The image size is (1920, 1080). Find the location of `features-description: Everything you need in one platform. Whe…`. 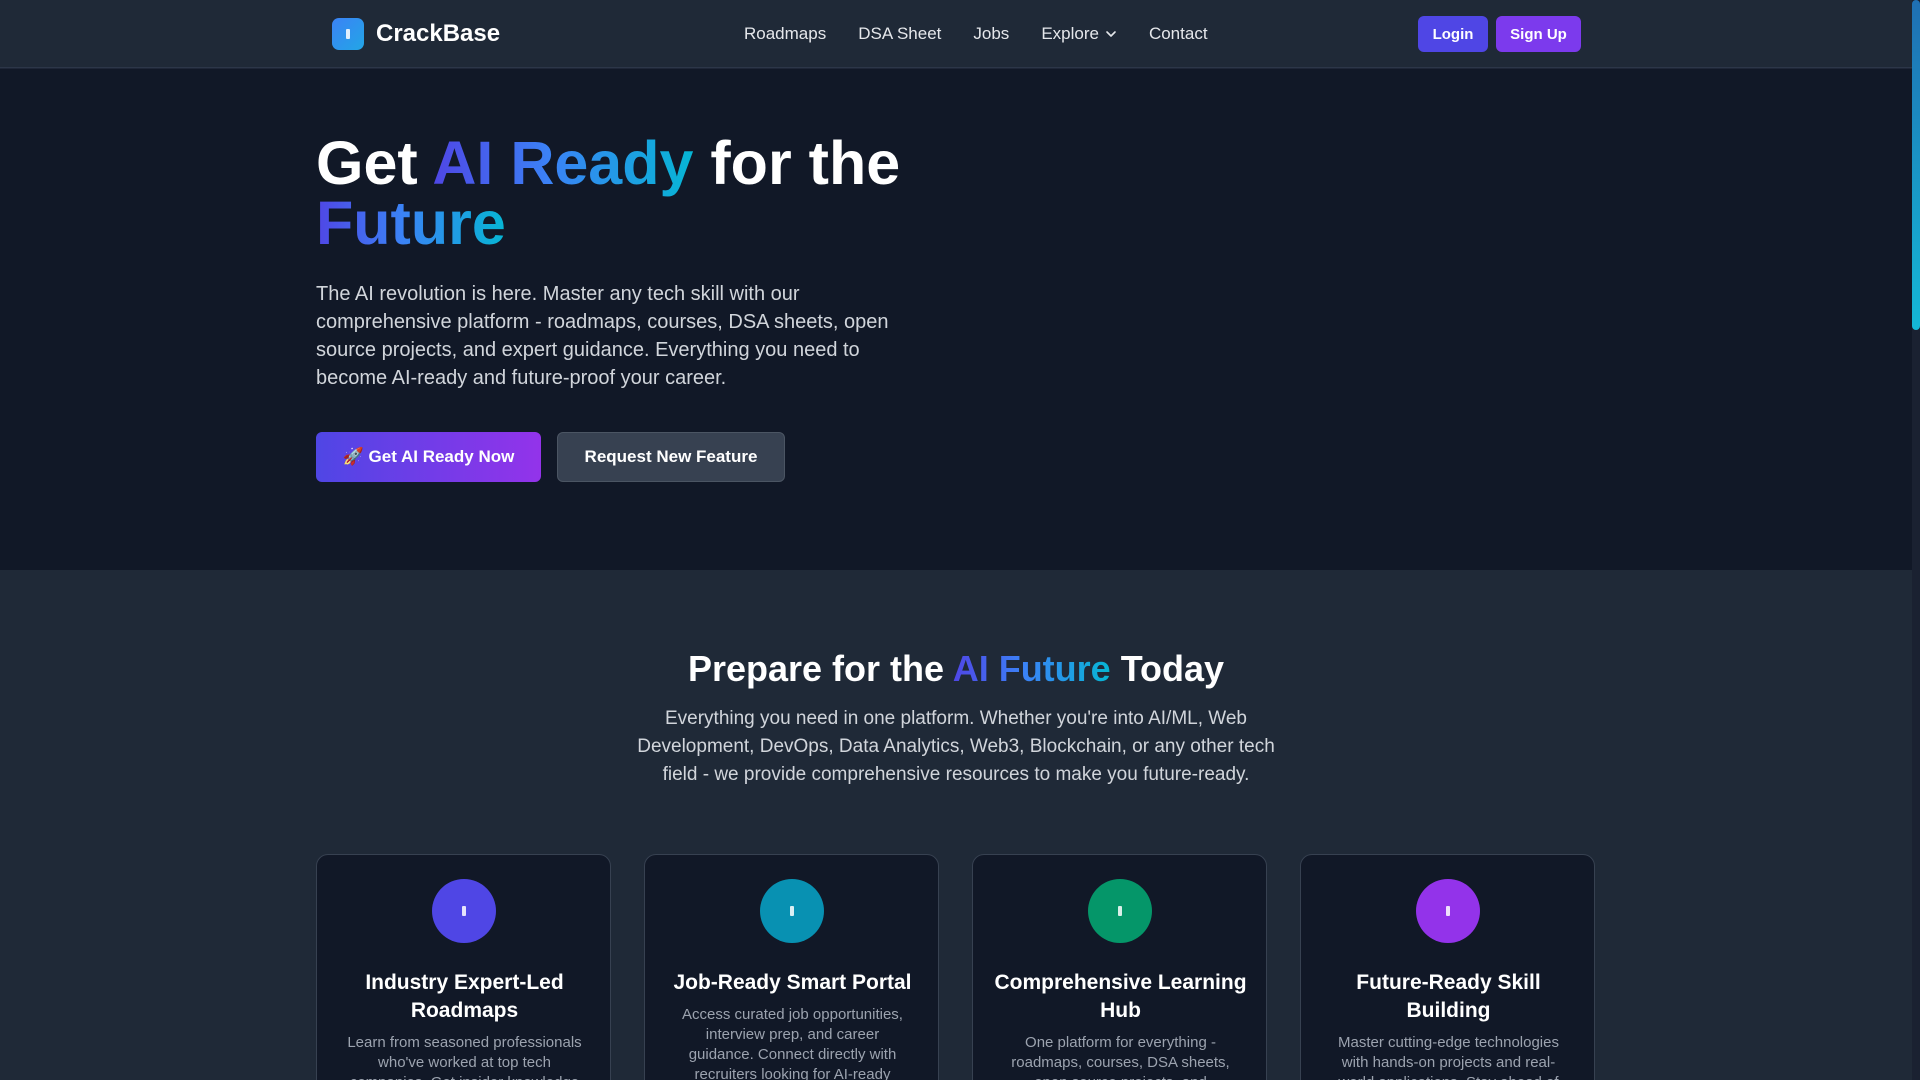

features-description: Everything you need in one platform. Whe… is located at coordinates (956, 746).